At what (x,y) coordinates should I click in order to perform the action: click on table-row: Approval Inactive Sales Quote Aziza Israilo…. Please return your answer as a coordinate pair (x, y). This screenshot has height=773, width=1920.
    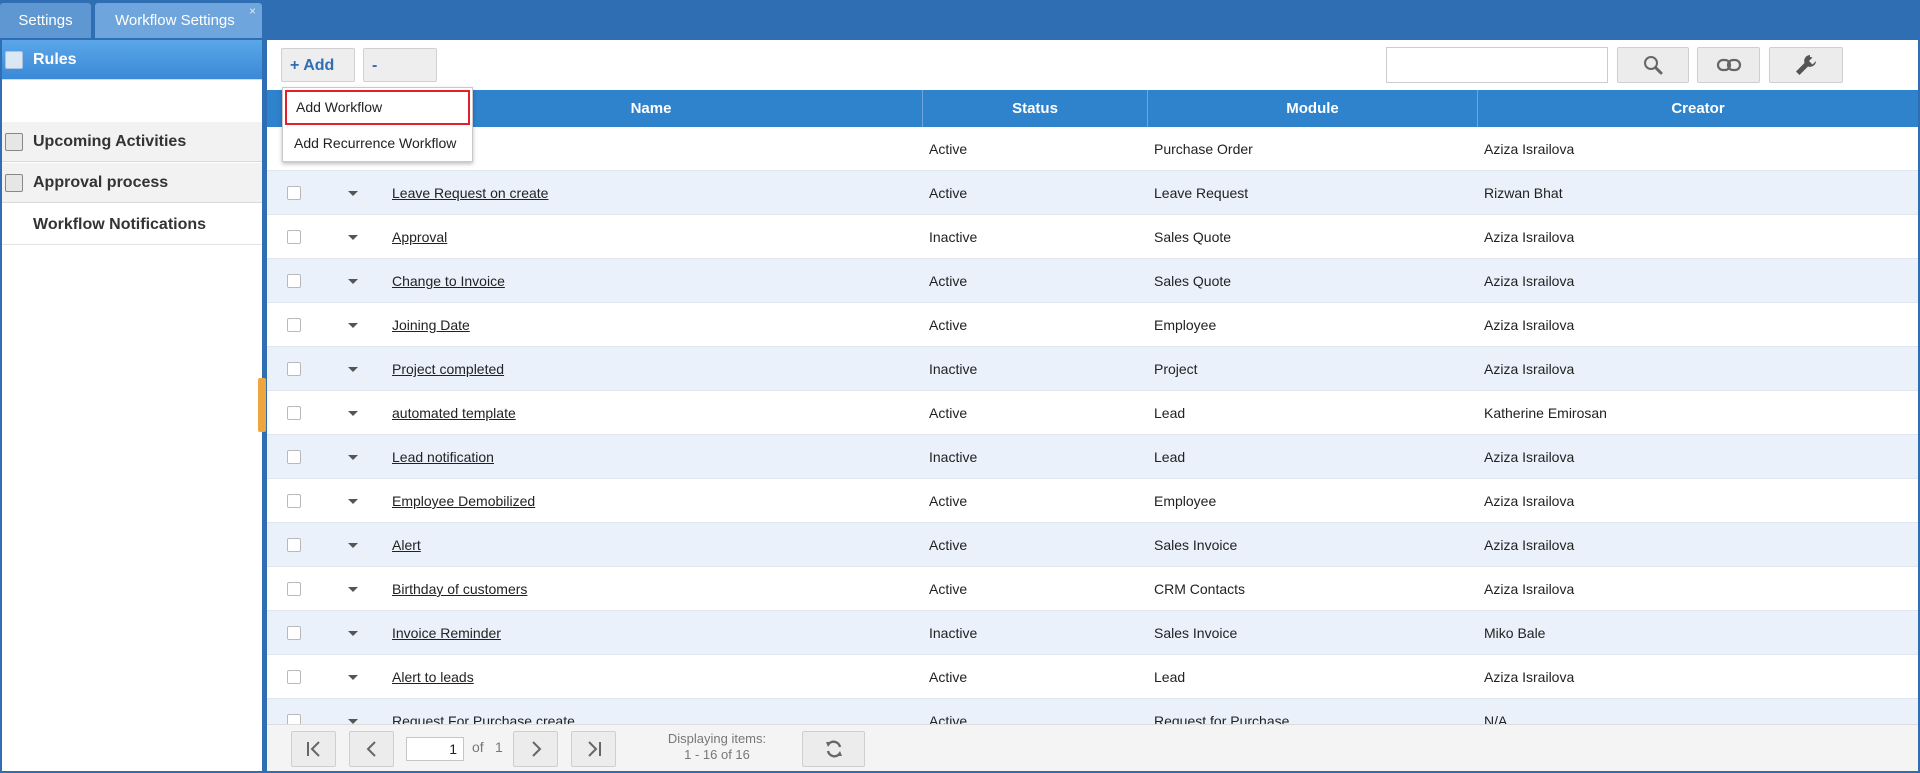
    Looking at the image, I should click on (1092, 237).